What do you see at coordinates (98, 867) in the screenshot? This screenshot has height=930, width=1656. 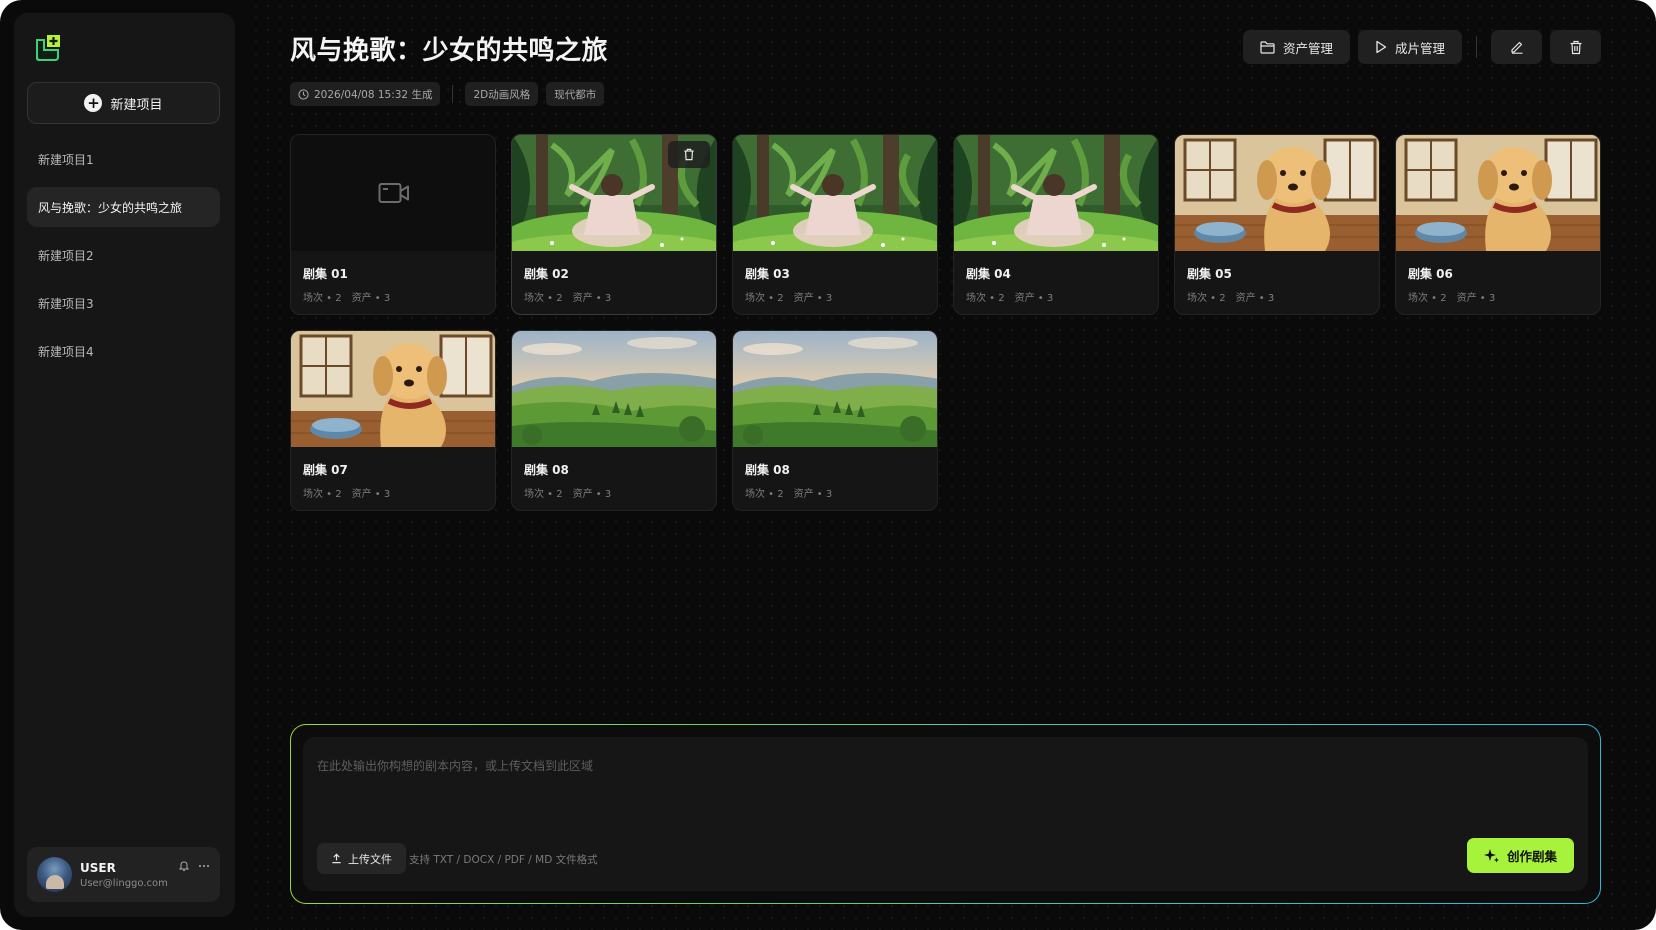 I see `user-name: USER` at bounding box center [98, 867].